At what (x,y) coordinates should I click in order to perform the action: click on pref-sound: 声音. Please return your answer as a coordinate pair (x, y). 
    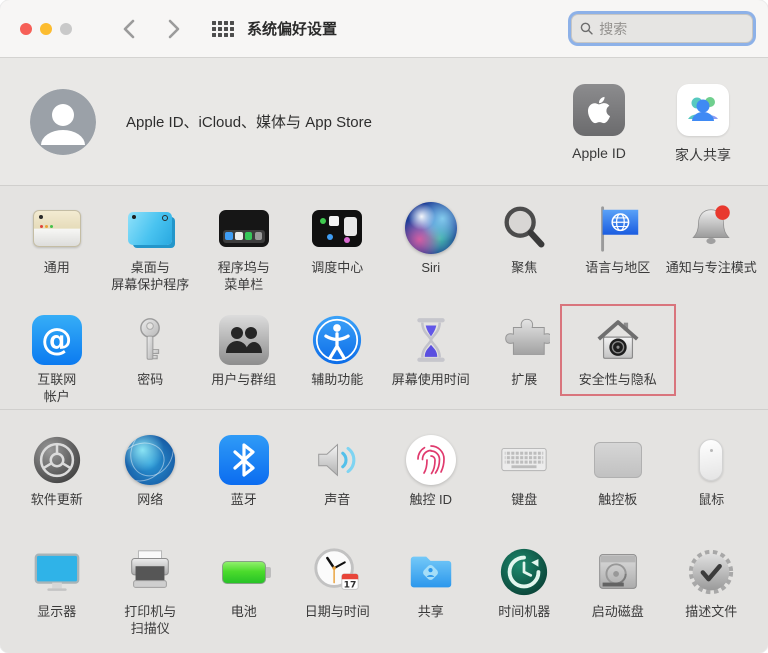
    Looking at the image, I should click on (338, 474).